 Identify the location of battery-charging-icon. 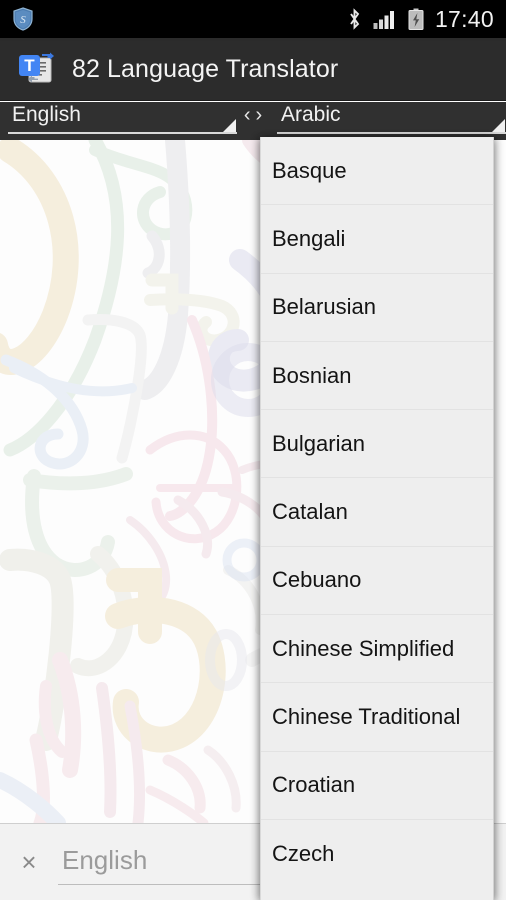
(416, 19).